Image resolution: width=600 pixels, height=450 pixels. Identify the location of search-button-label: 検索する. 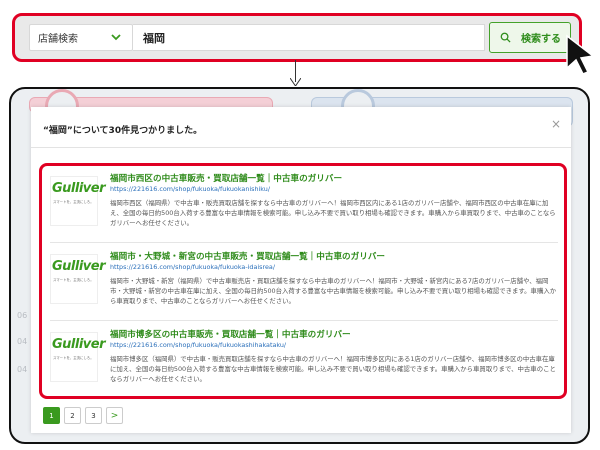
(541, 39).